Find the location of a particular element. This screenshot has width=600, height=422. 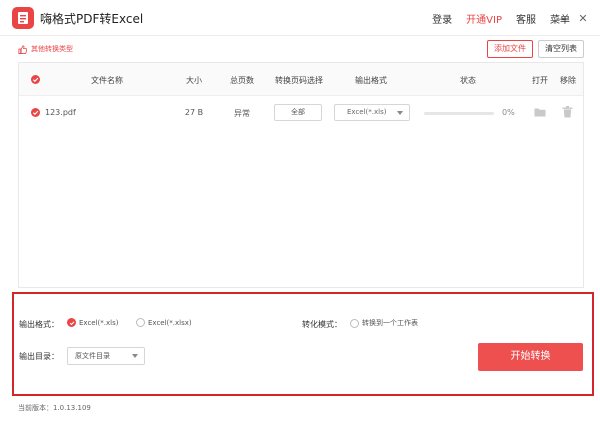

trash-icon is located at coordinates (567, 112).